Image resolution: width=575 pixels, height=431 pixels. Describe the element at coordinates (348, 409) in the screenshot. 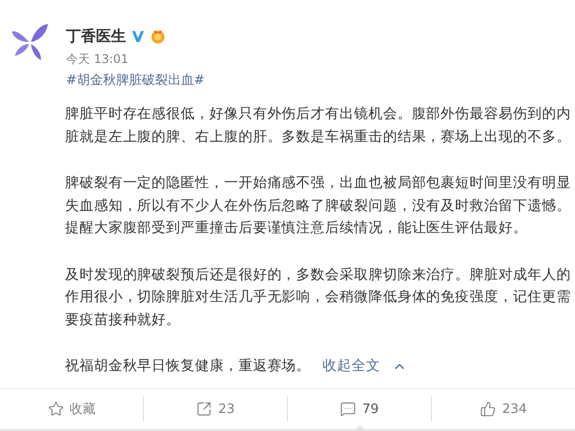

I see `comment-icon` at that location.